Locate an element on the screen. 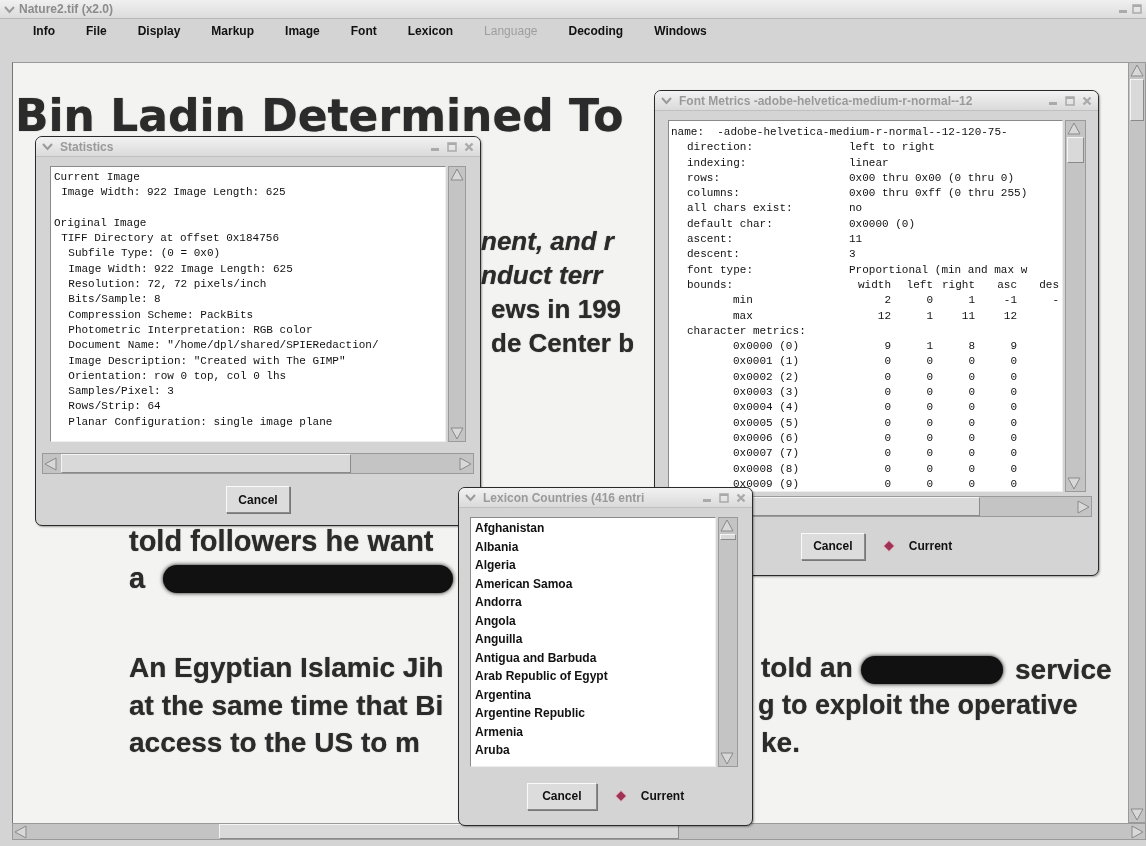 The height and width of the screenshot is (846, 1146). metric-value: width is located at coordinates (874, 285).